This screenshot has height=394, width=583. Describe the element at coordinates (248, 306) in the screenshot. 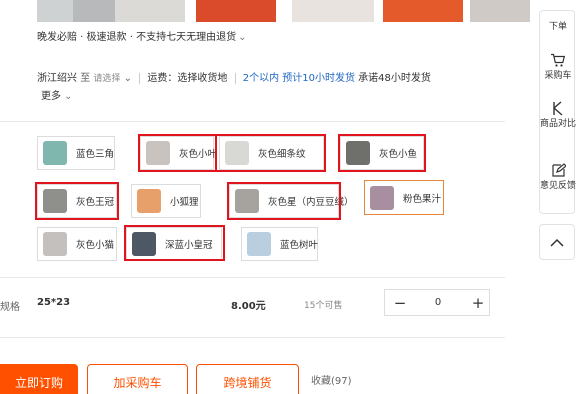

I see `unit-price: 8.00元` at that location.